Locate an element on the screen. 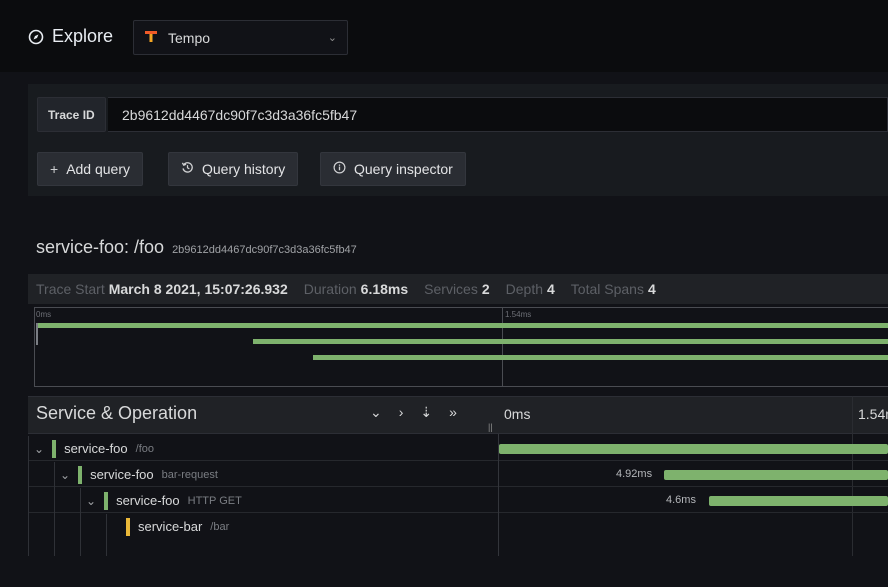 This screenshot has height=587, width=888. total-spans-value: 4 is located at coordinates (651, 289).